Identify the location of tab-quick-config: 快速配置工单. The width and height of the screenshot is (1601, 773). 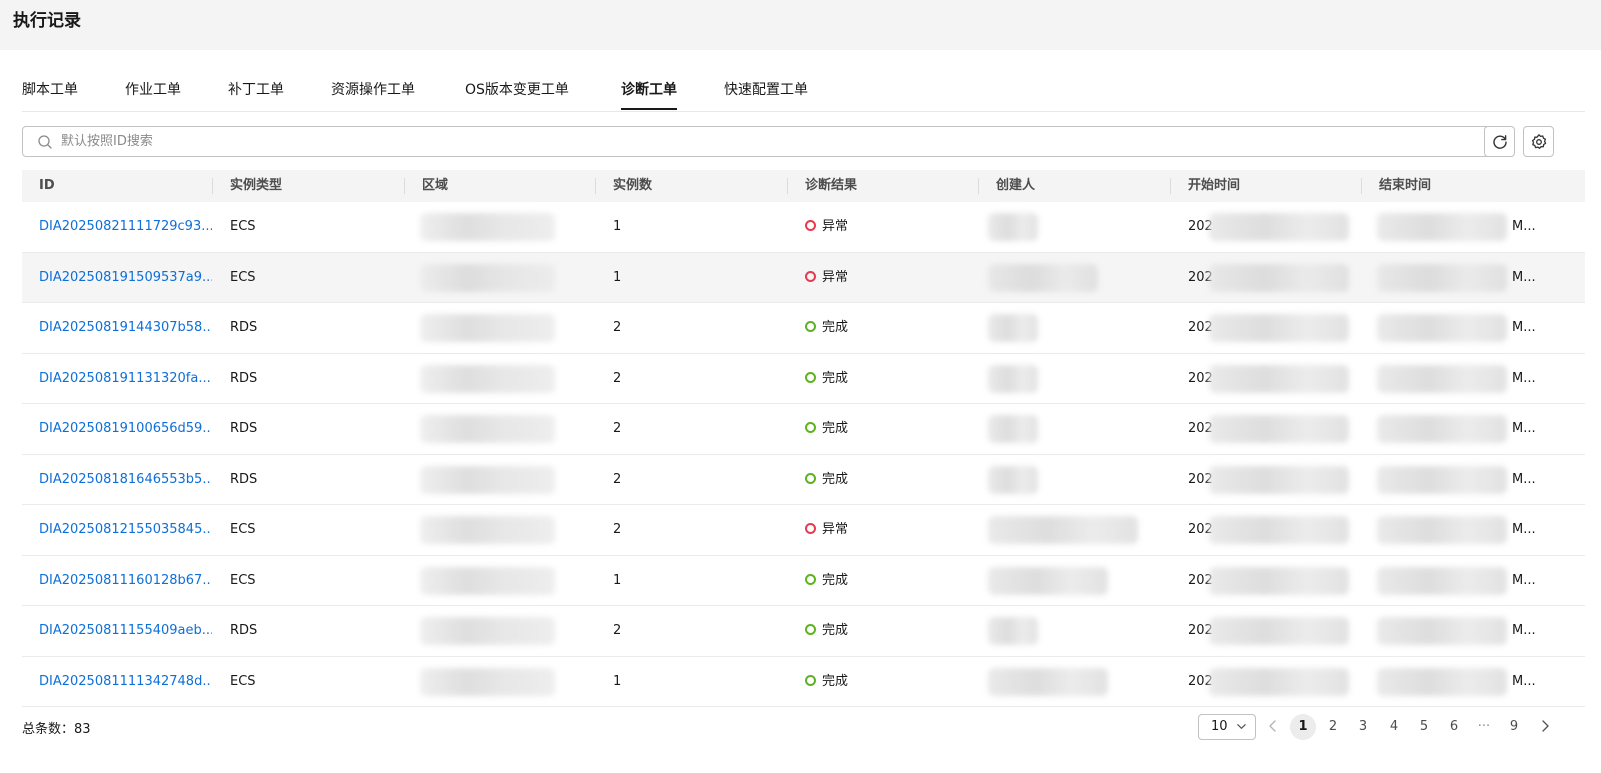
(766, 92).